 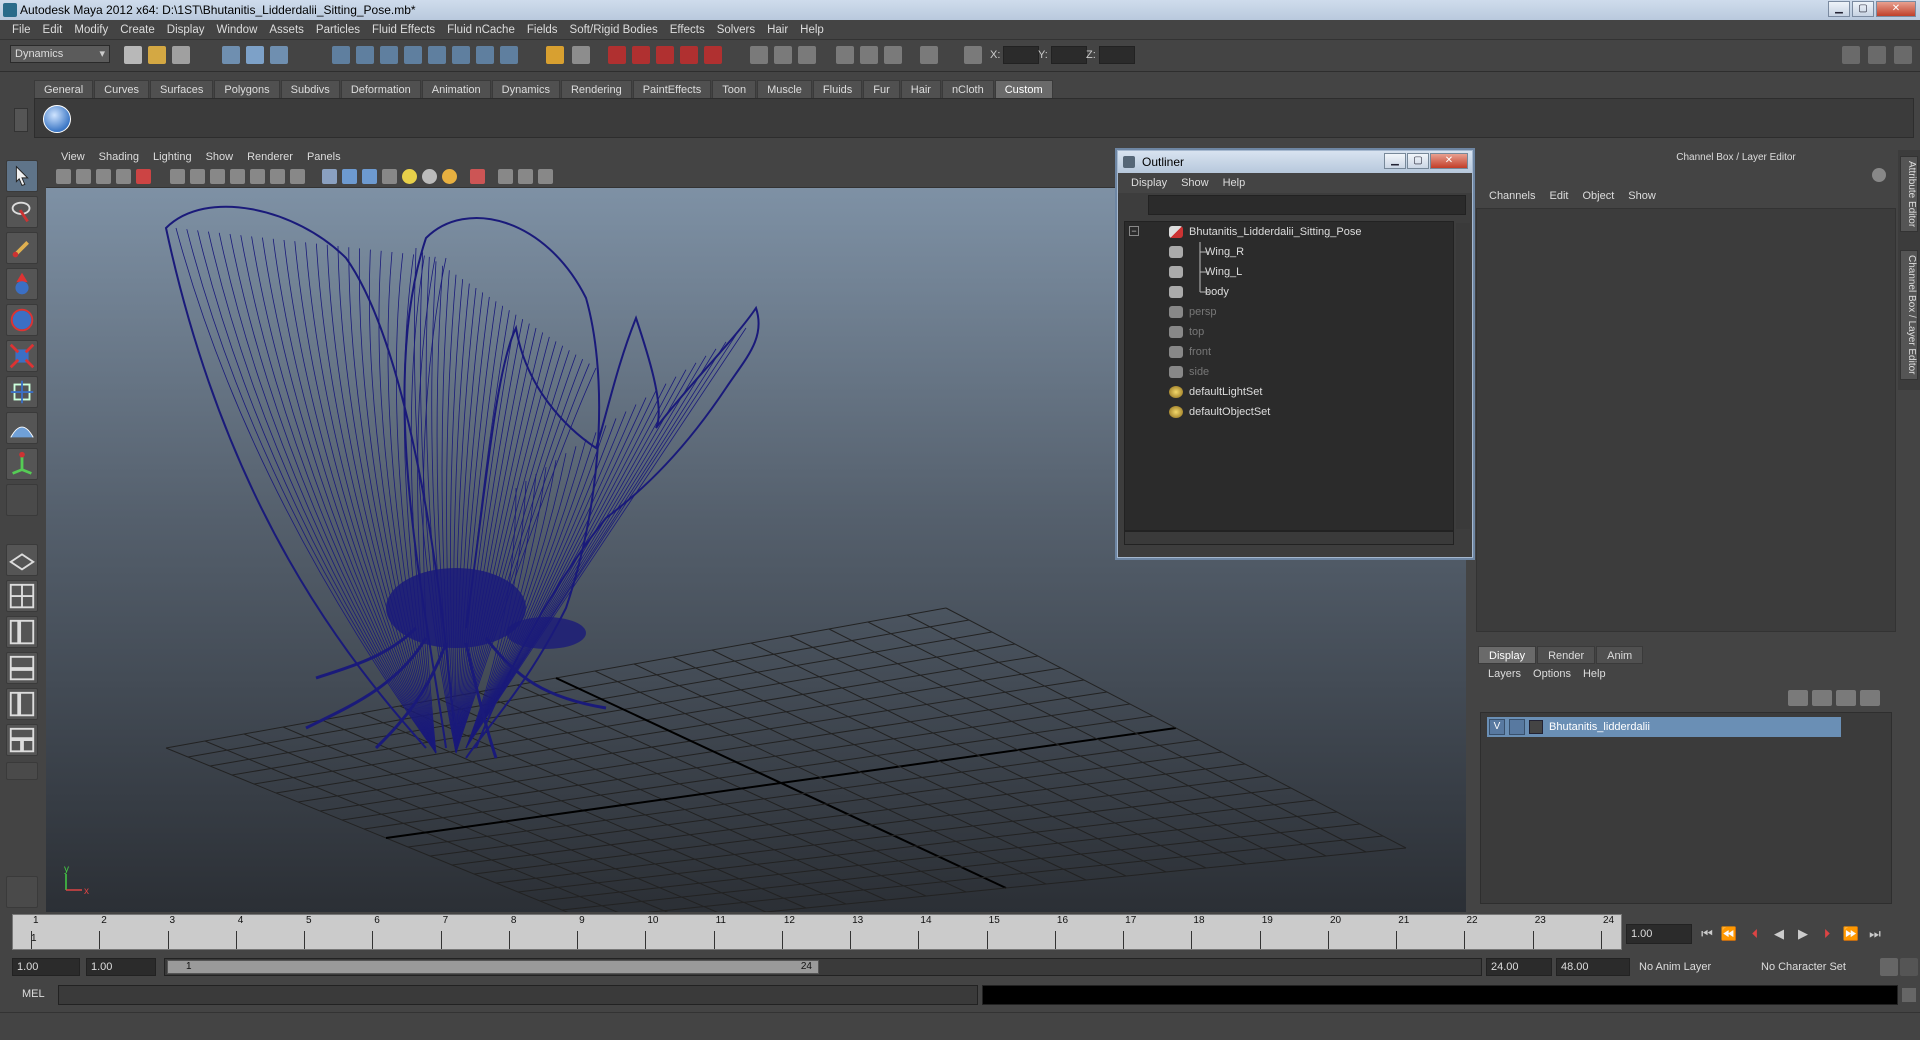 I want to click on animation-preferences-icon, so click(x=1909, y=967).